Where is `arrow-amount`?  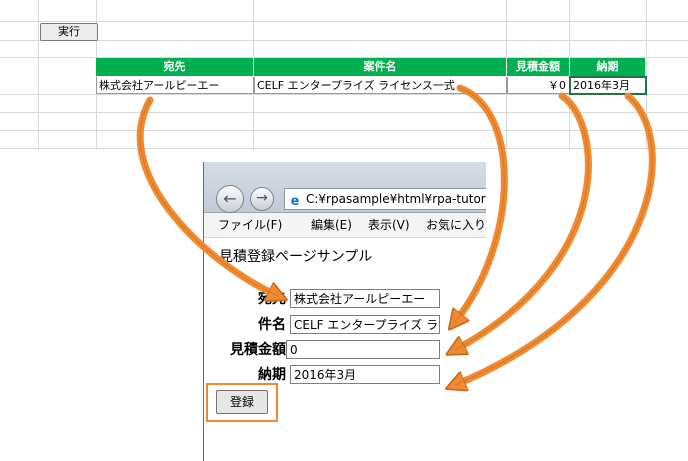
arrow-amount is located at coordinates (523, 221).